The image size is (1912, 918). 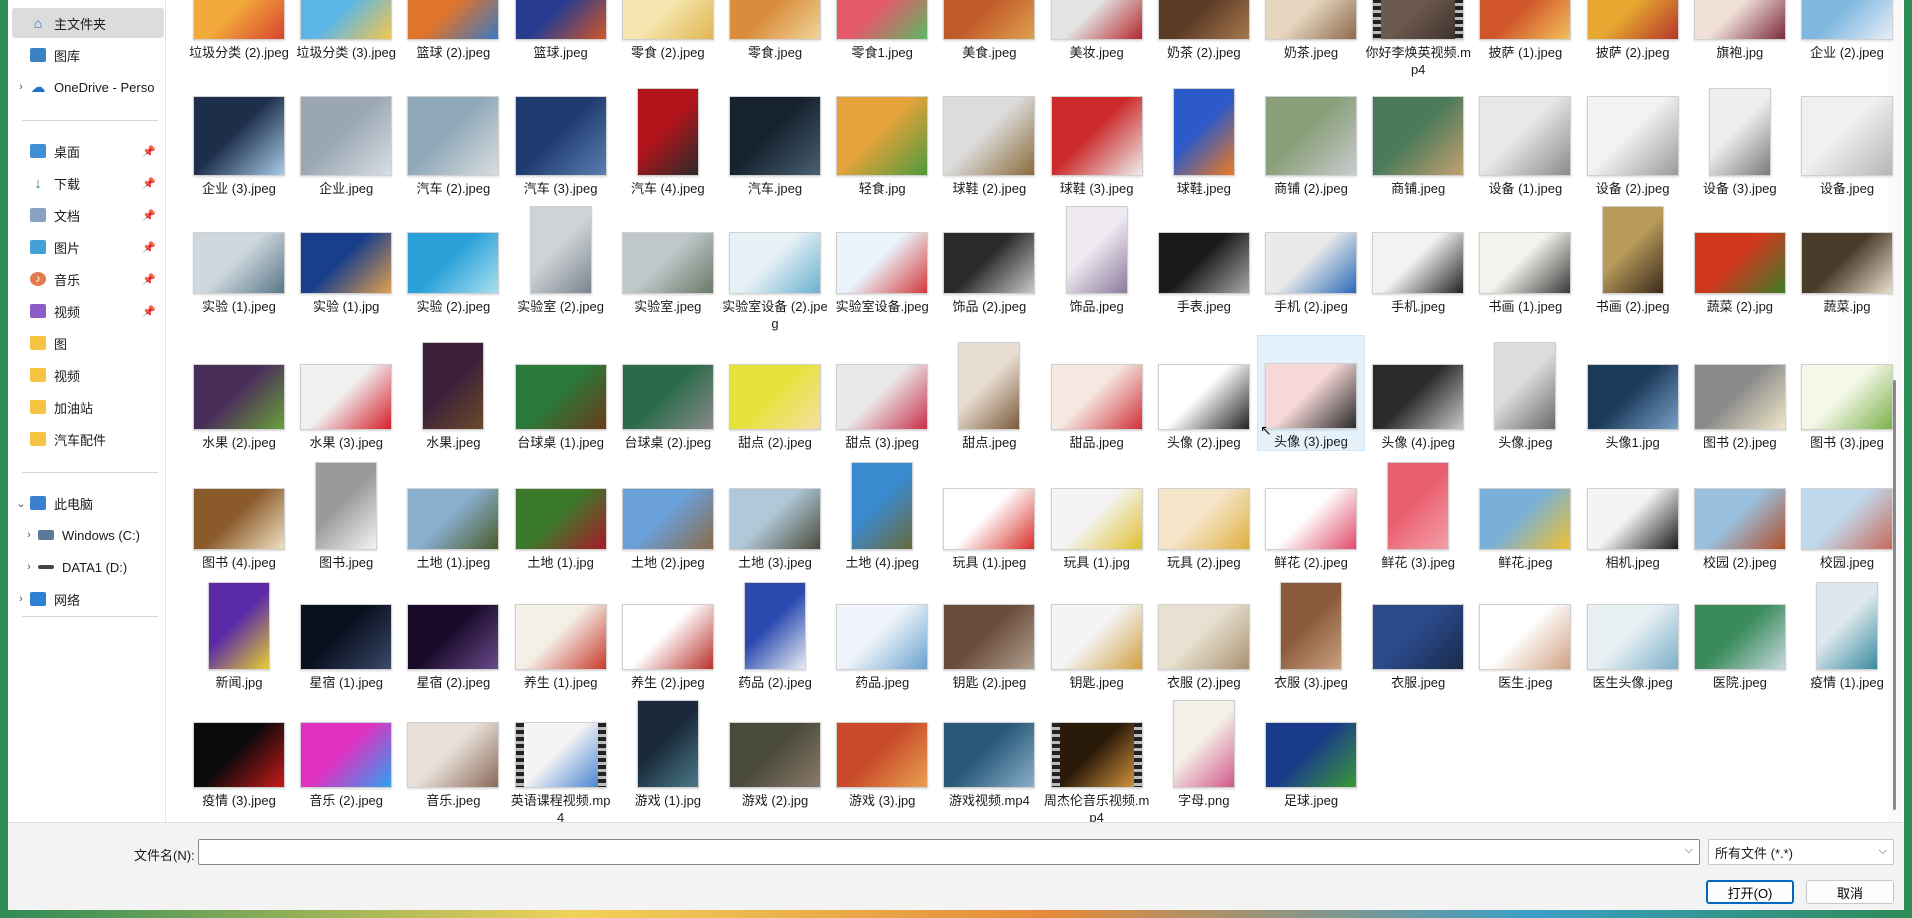 I want to click on file-item: 玩具 (1).jpeg, so click(x=989, y=513).